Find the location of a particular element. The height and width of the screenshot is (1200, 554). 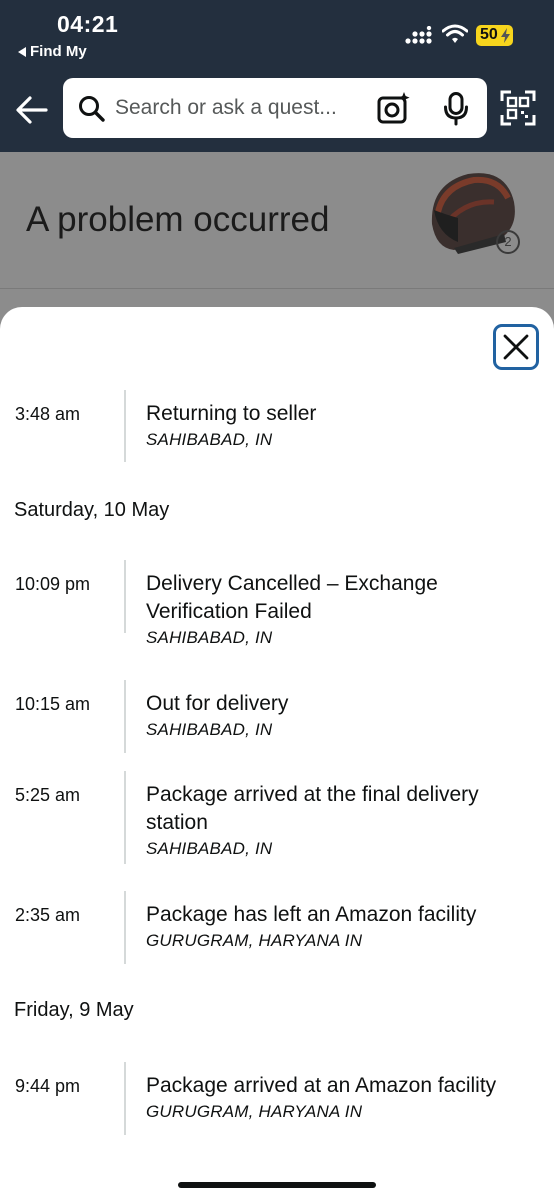

charging-bolt-icon is located at coordinates (505, 35).